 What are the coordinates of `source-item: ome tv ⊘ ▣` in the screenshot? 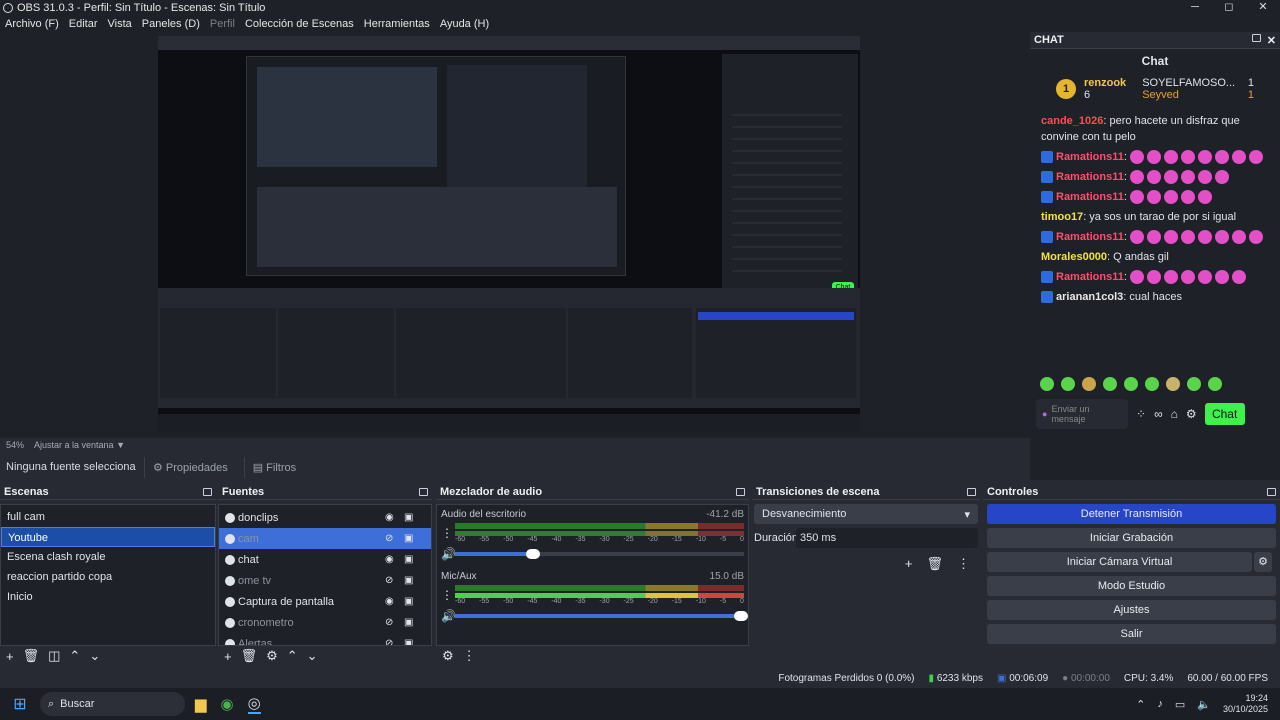 It's located at (325, 580).